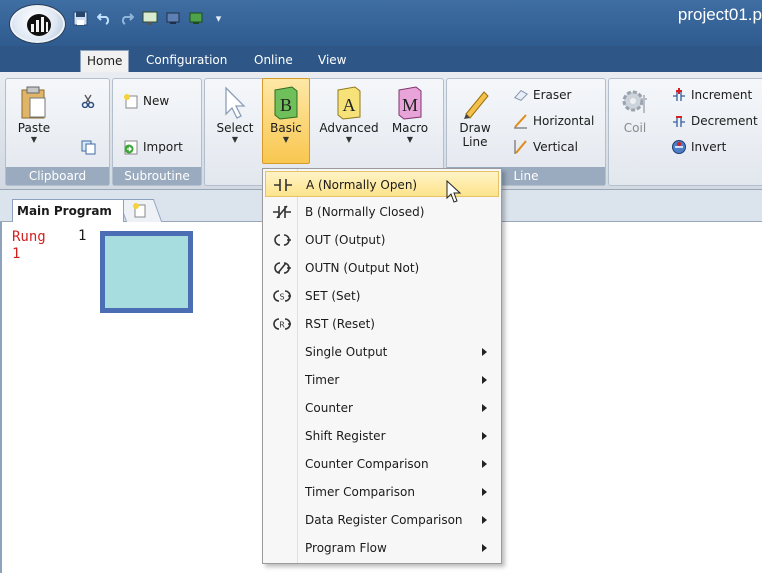  What do you see at coordinates (454, 191) in the screenshot?
I see `mouse-cursor-icon` at bounding box center [454, 191].